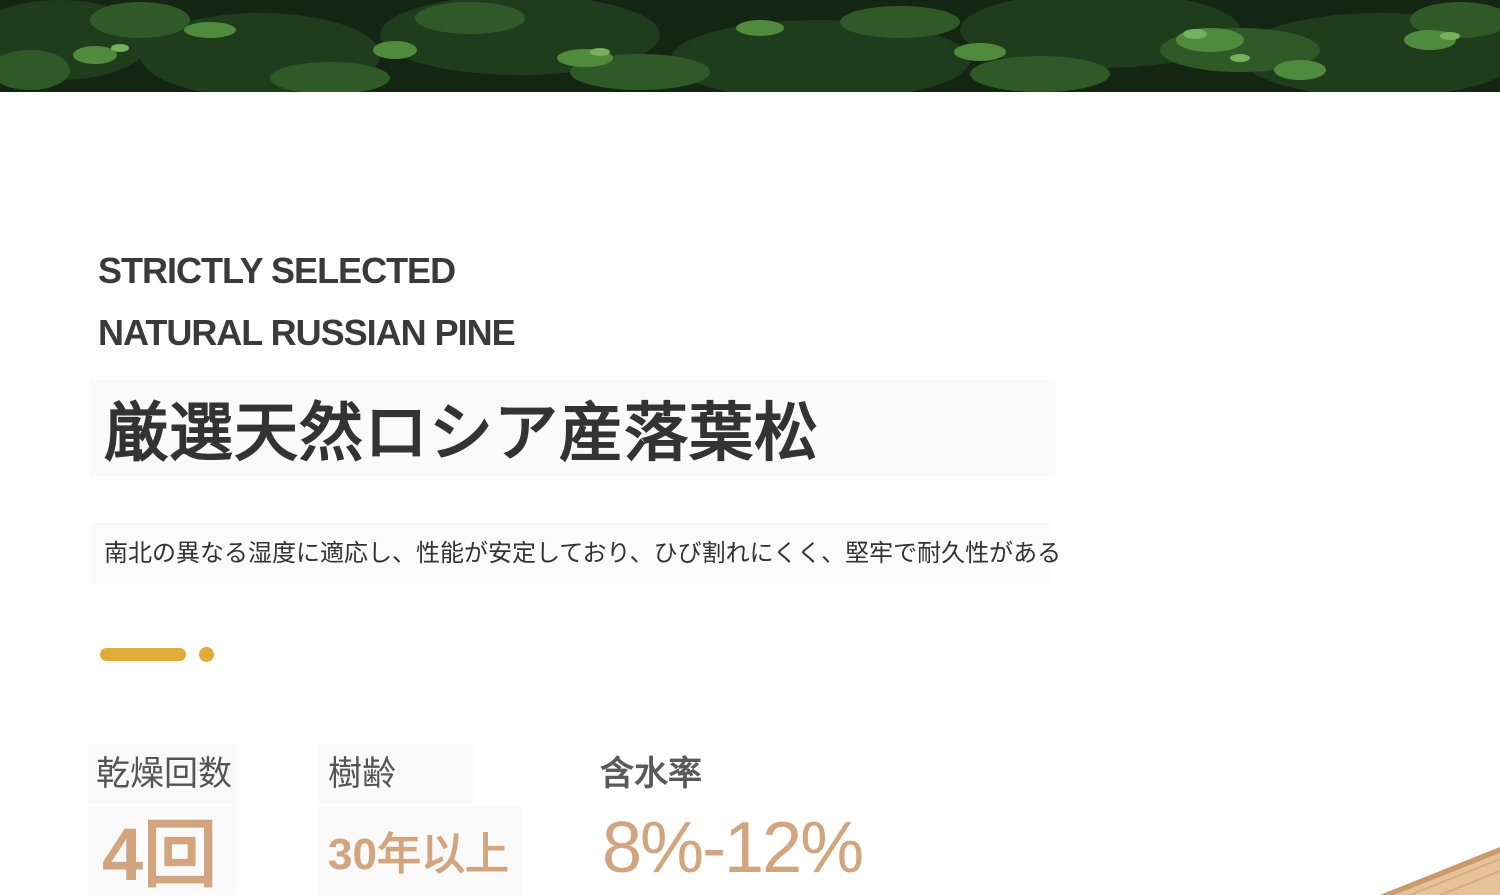 The width and height of the screenshot is (1500, 895). I want to click on description-text: 南北の異なる湿度に適応し、性能が安定しており、ひび割れにくく、堅牢で耐久性がある, so click(583, 553).